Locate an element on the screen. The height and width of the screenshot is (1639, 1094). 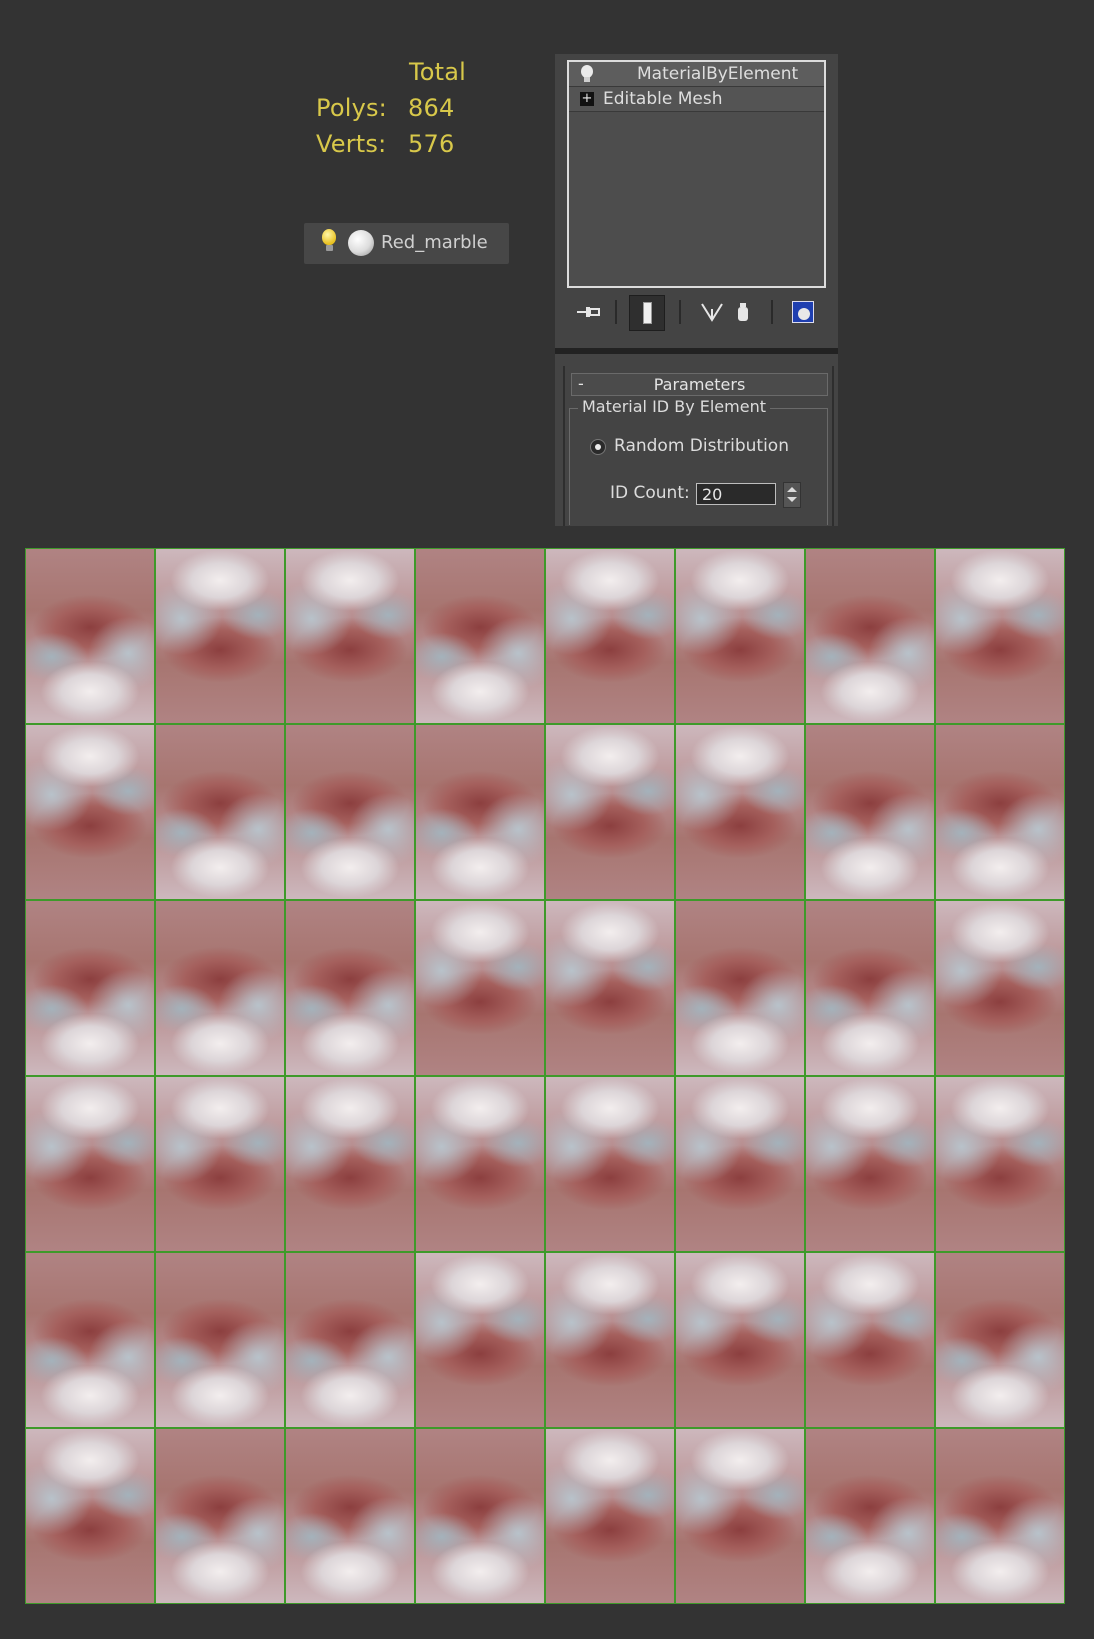
id-count-input is located at coordinates (736, 494).